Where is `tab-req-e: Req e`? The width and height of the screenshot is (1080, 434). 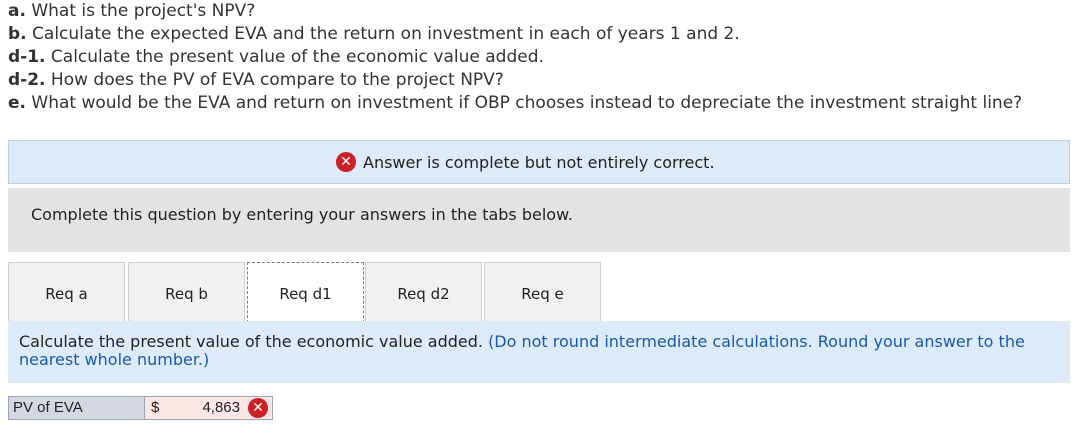
tab-req-e: Req e is located at coordinates (542, 291).